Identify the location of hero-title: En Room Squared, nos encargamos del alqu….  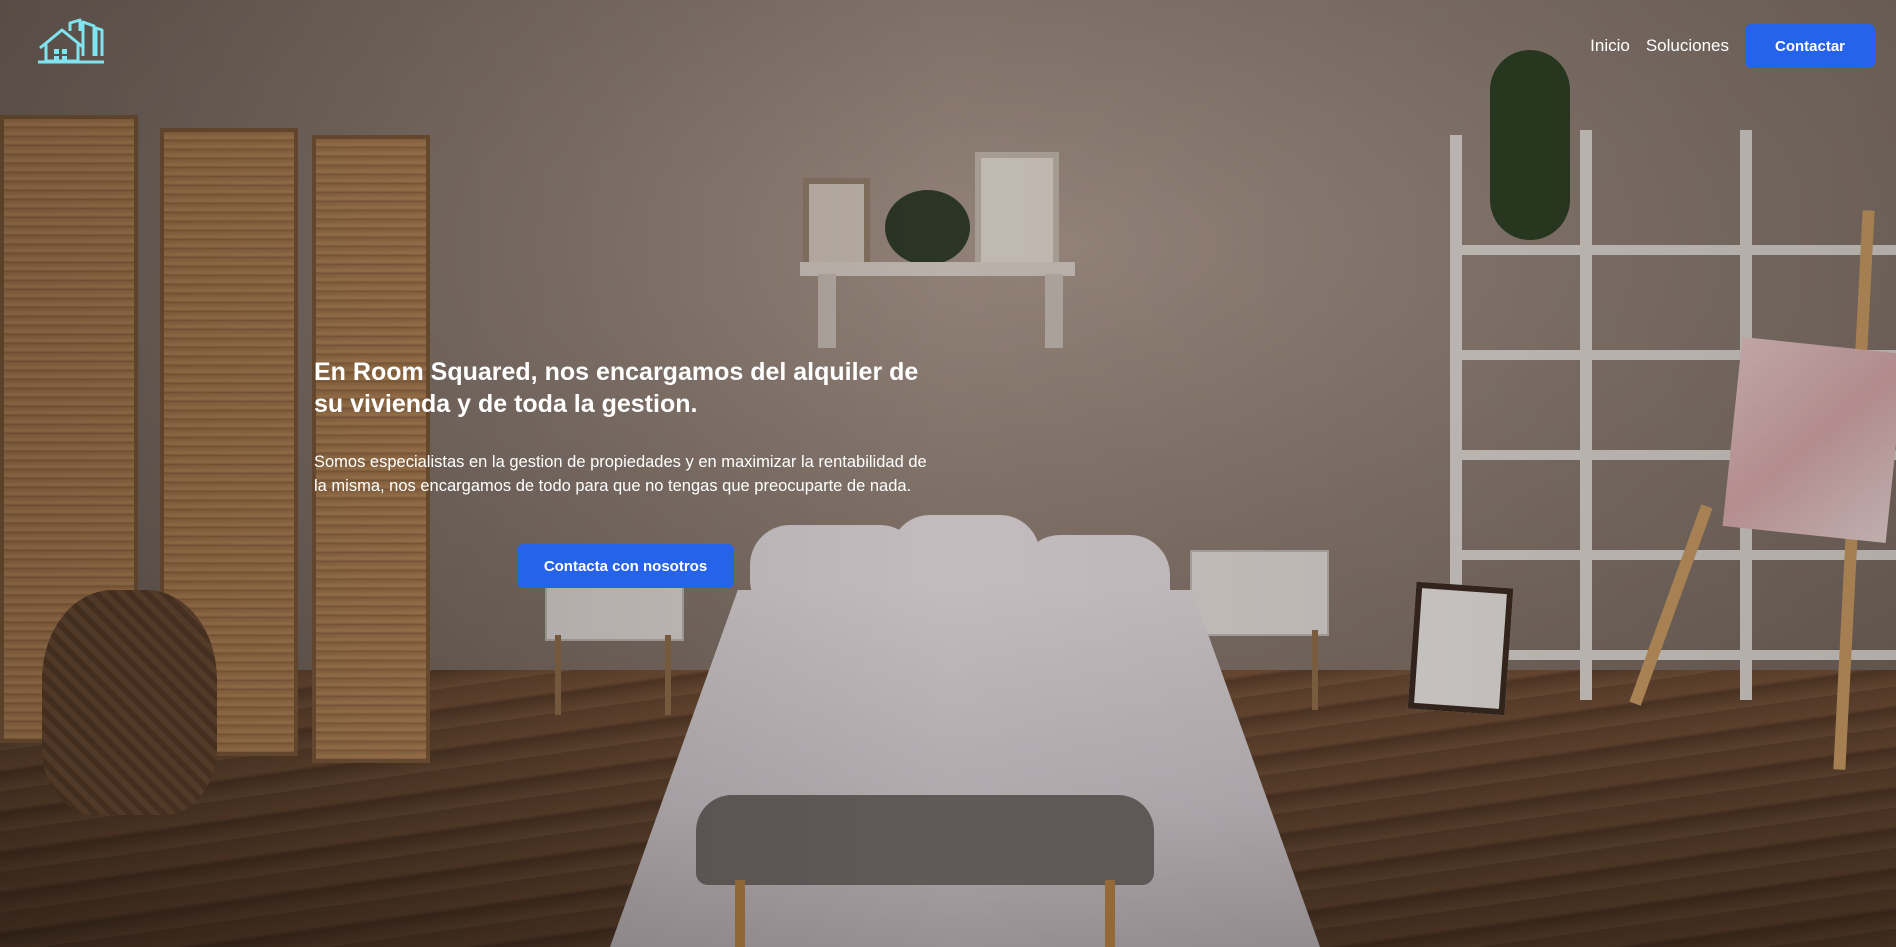
(616, 388).